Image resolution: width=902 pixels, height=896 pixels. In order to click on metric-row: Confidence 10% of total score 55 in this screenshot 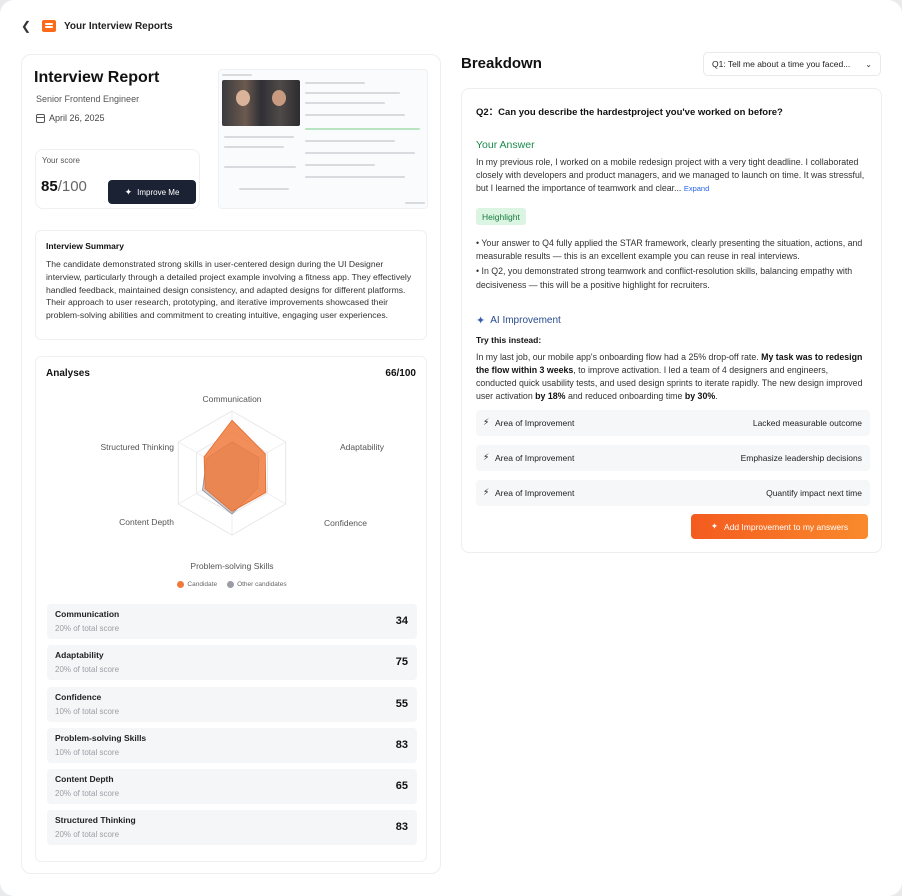, I will do `click(232, 704)`.